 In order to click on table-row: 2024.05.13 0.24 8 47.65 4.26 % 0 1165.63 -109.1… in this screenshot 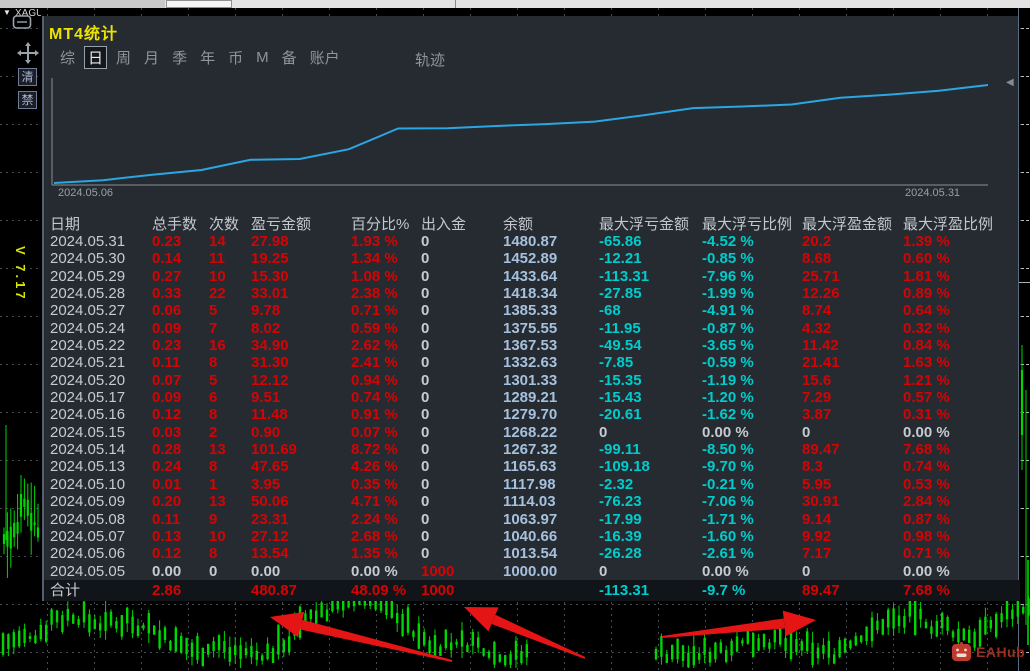, I will do `click(532, 466)`.